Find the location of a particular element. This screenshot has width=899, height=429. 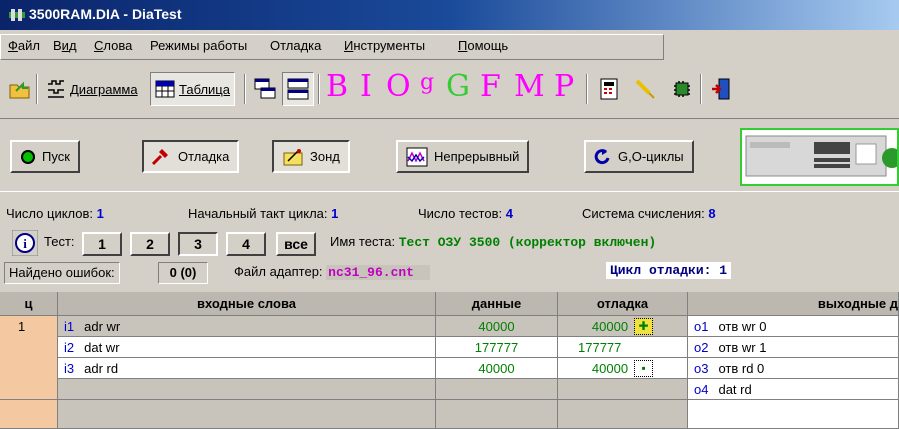

output-word-cell: o3 отв rd 0 is located at coordinates (793, 368).